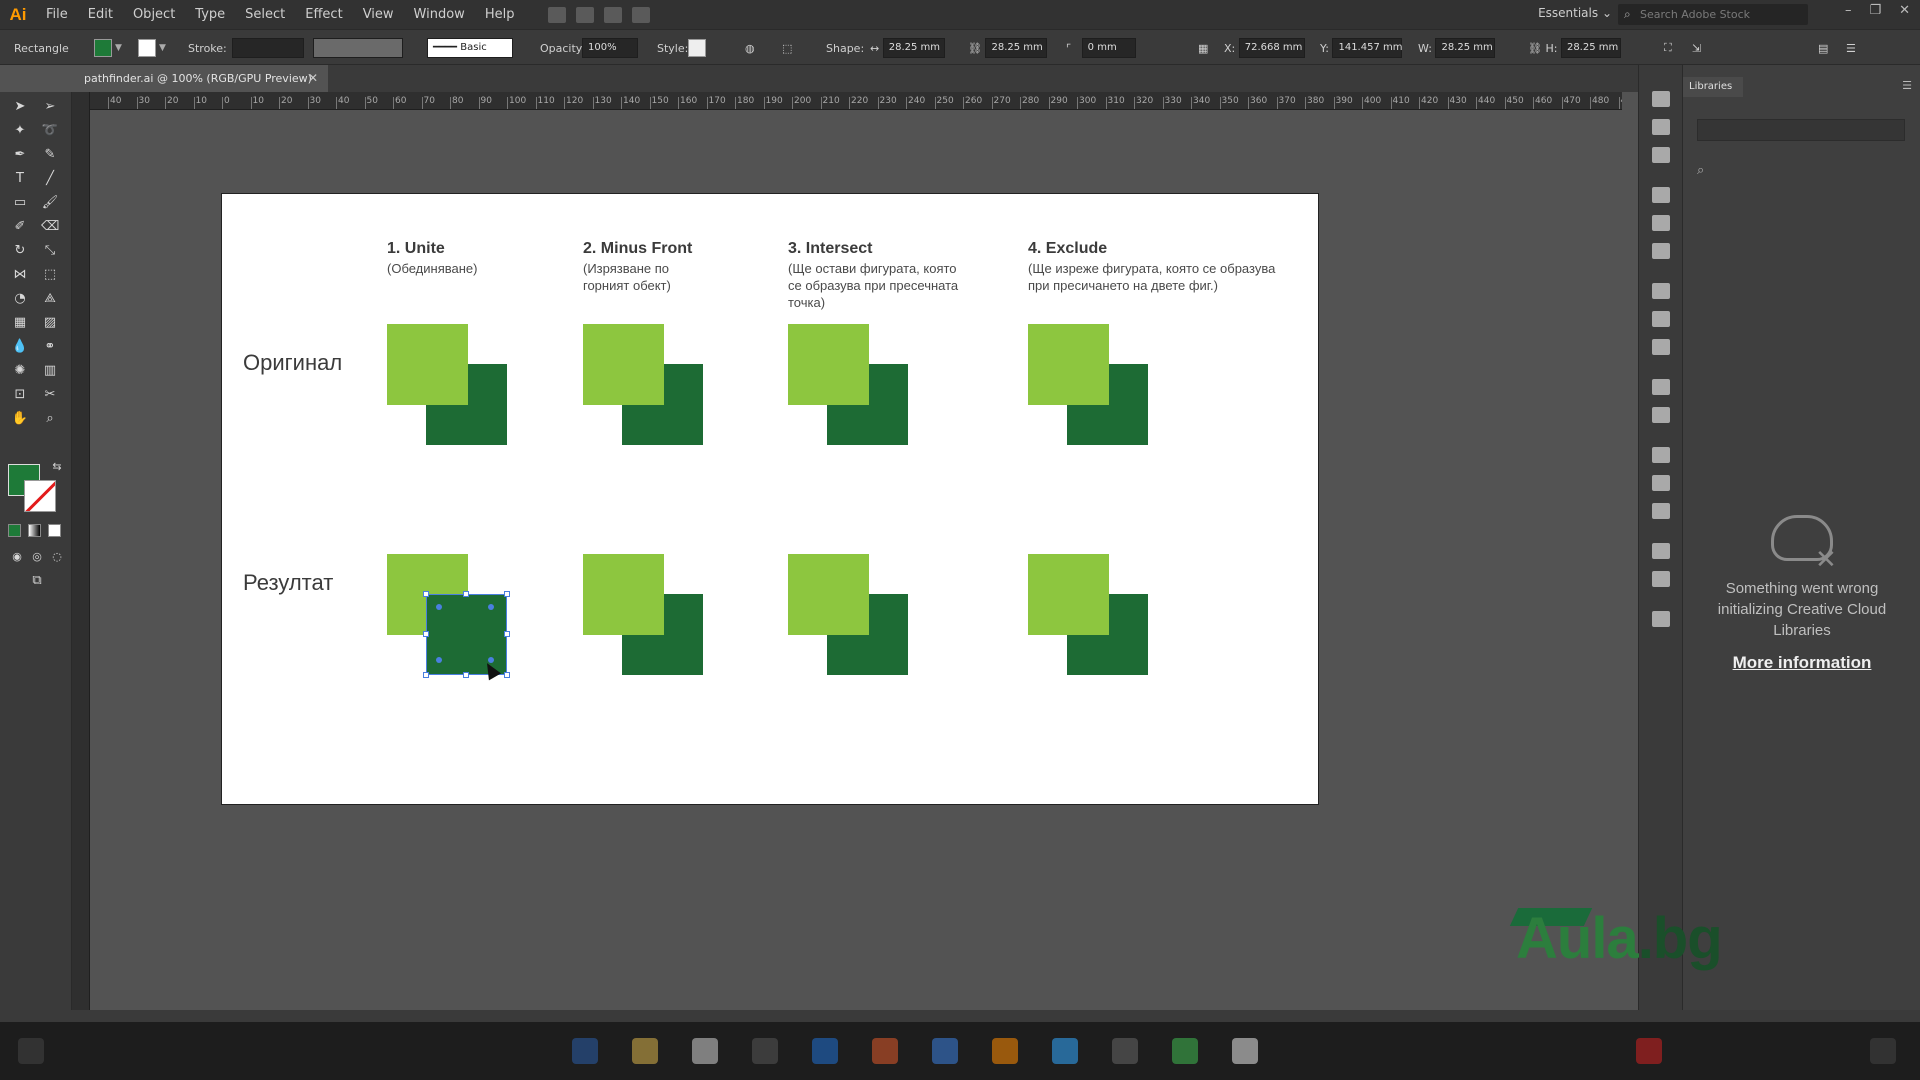  I want to click on menu-edit: Edit, so click(100, 14).